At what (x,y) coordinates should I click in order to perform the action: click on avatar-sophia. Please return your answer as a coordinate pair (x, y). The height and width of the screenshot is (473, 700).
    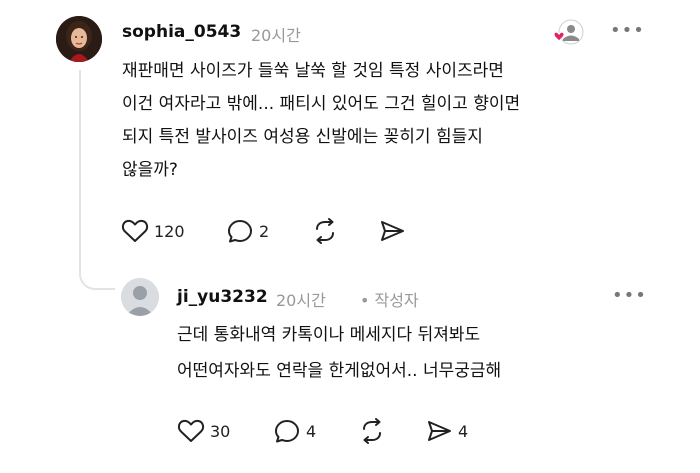
    Looking at the image, I should click on (79, 39).